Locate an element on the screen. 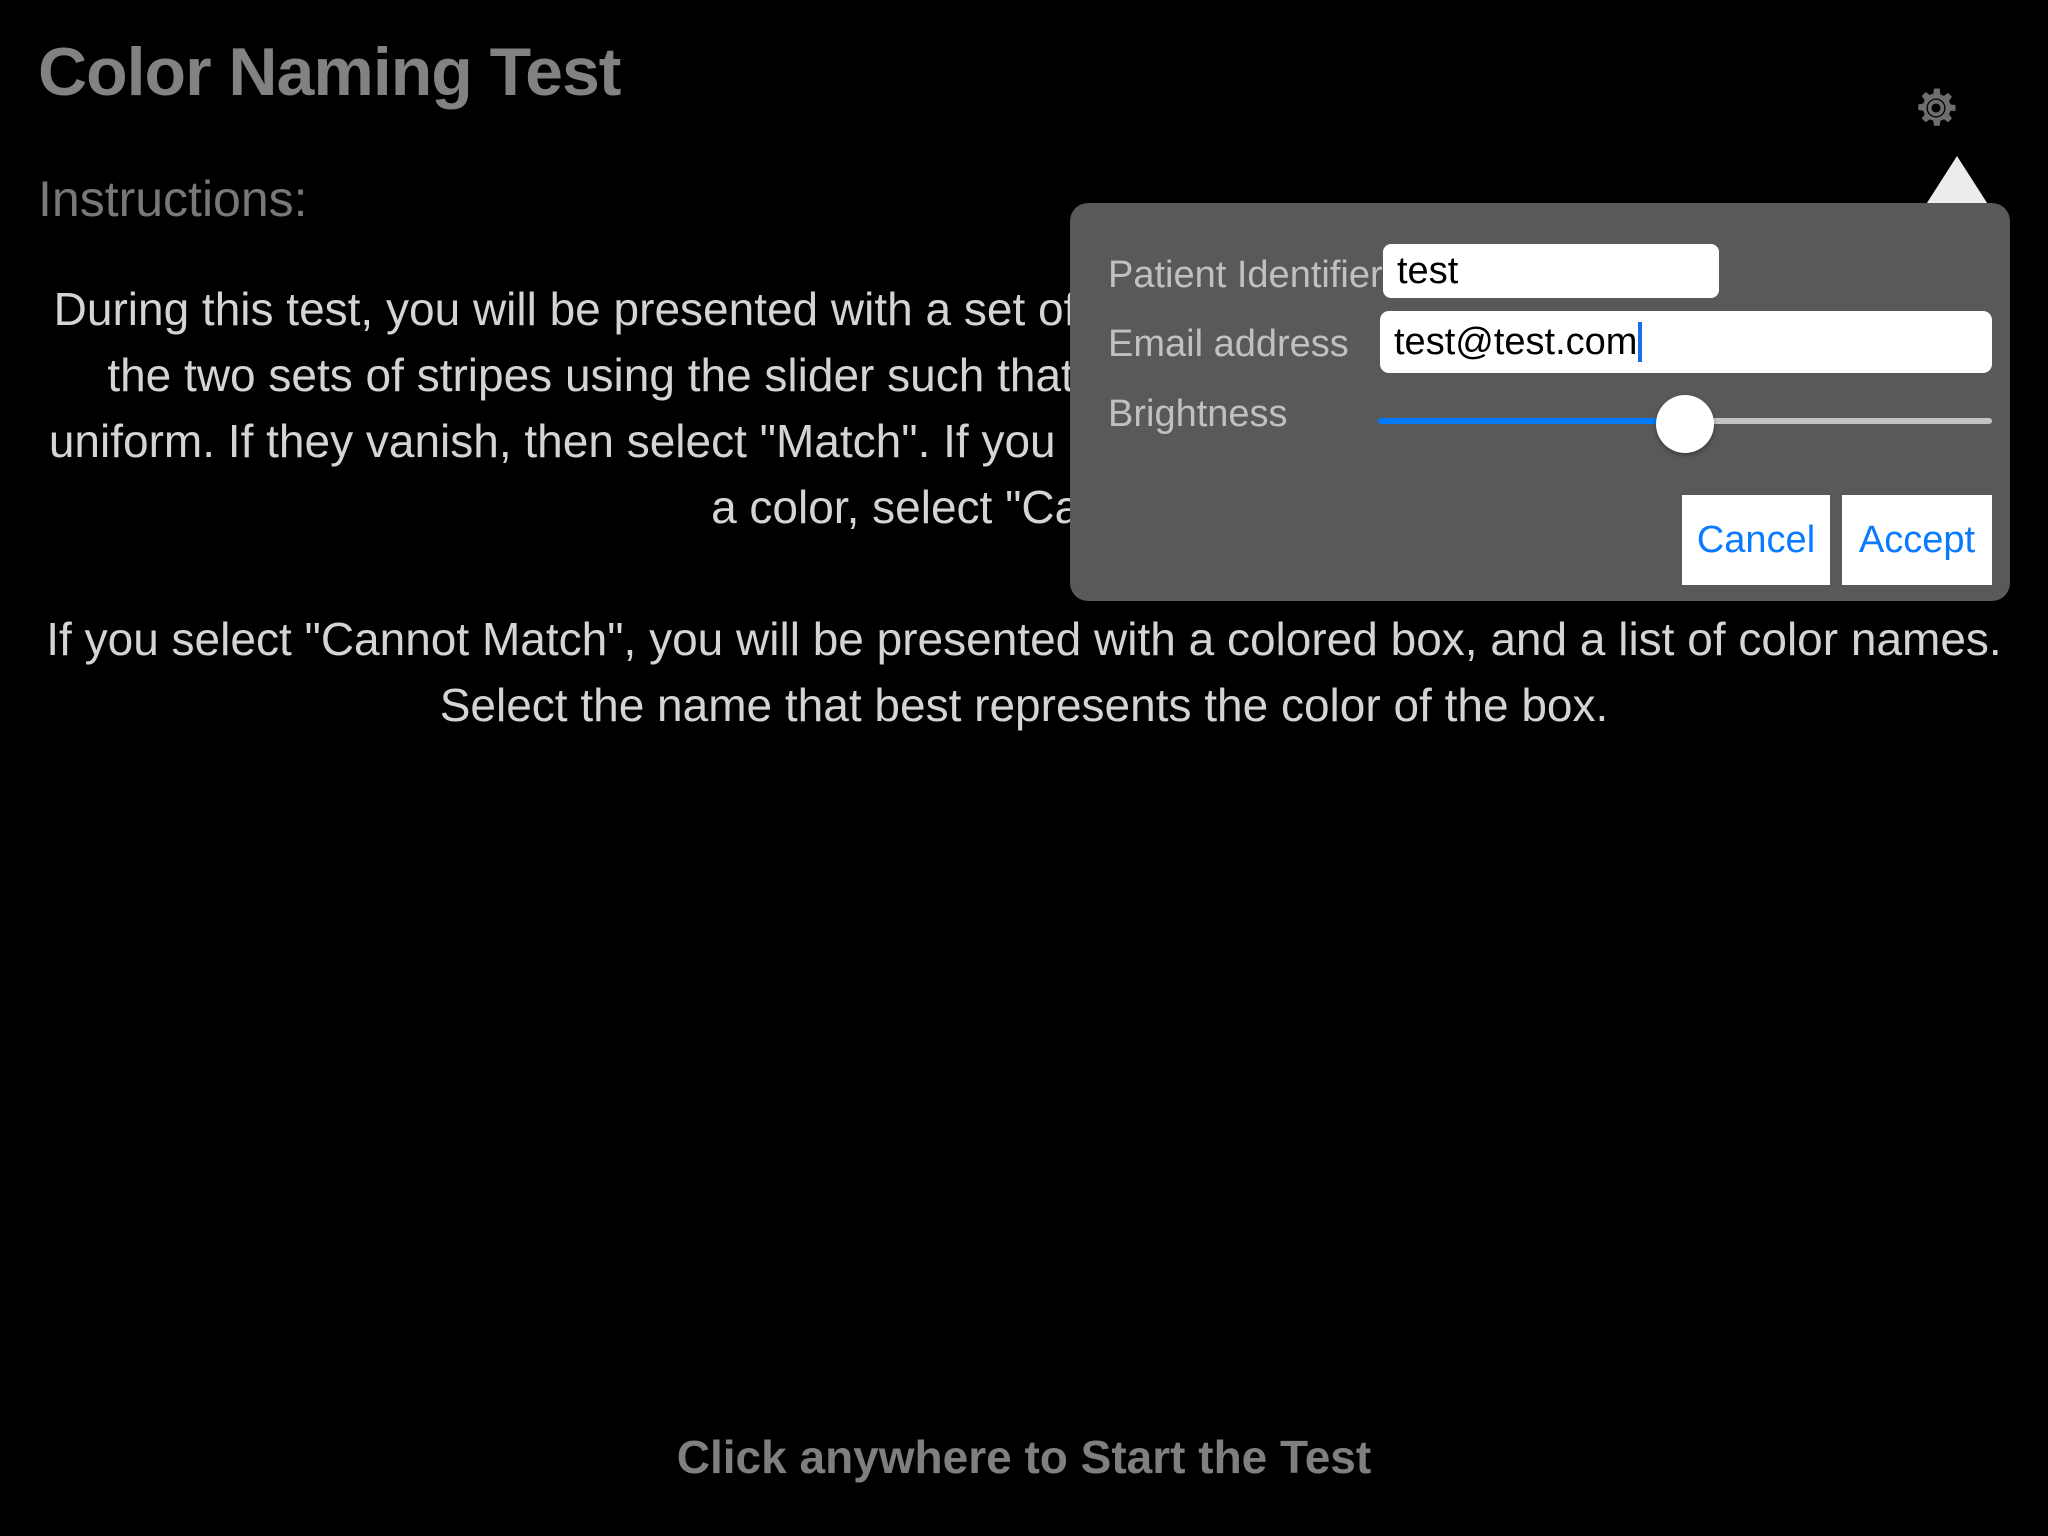 The image size is (2048, 1536). patient-identifier-label: Patient Identifier is located at coordinates (1245, 275).